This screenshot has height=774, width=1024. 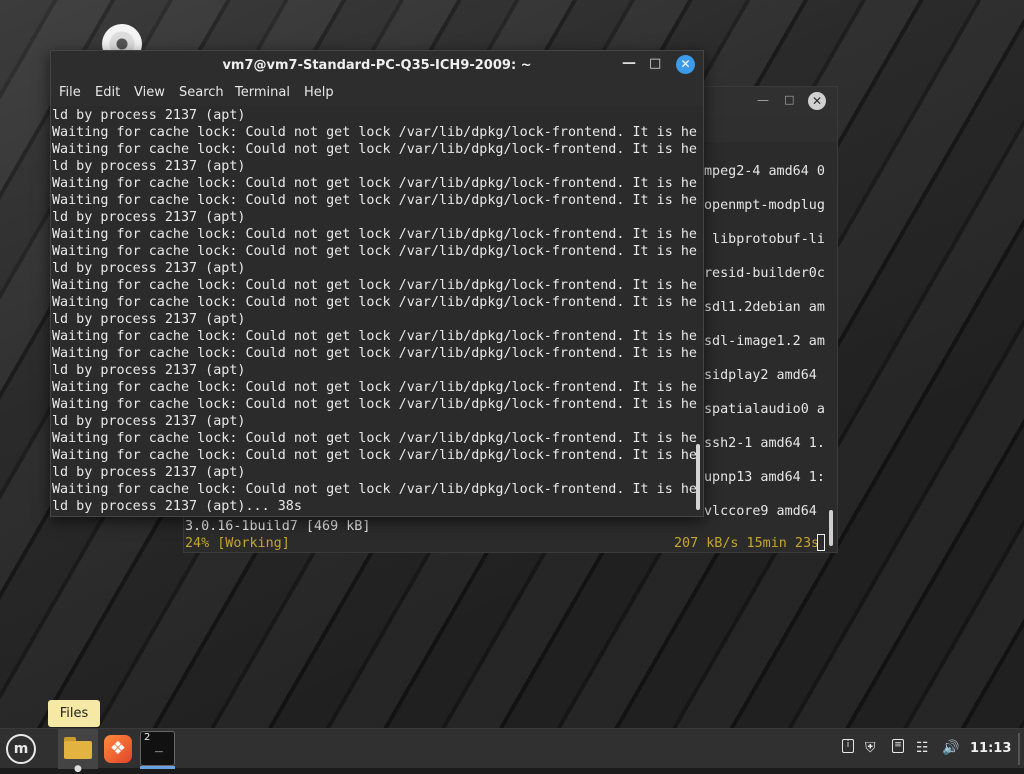 I want to click on progress-status: 24% [Working], so click(x=237, y=543).